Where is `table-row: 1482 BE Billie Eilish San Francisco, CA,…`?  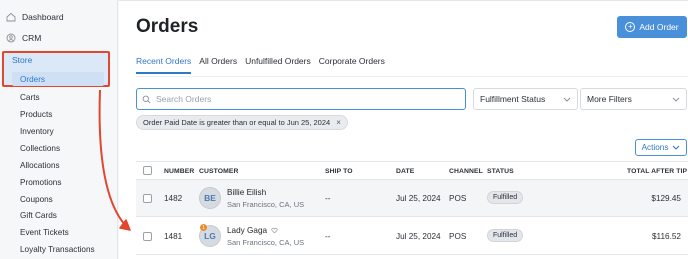 table-row: 1482 BE Billie Eilish San Francisco, CA,… is located at coordinates (412, 198).